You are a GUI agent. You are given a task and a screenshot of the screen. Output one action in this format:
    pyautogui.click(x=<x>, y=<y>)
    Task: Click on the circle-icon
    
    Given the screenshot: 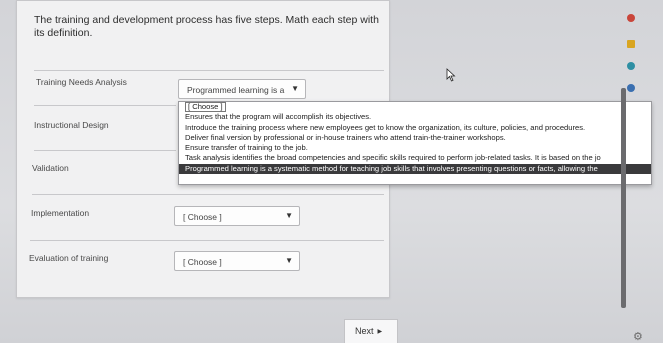 What is the action you would take?
    pyautogui.click(x=631, y=66)
    